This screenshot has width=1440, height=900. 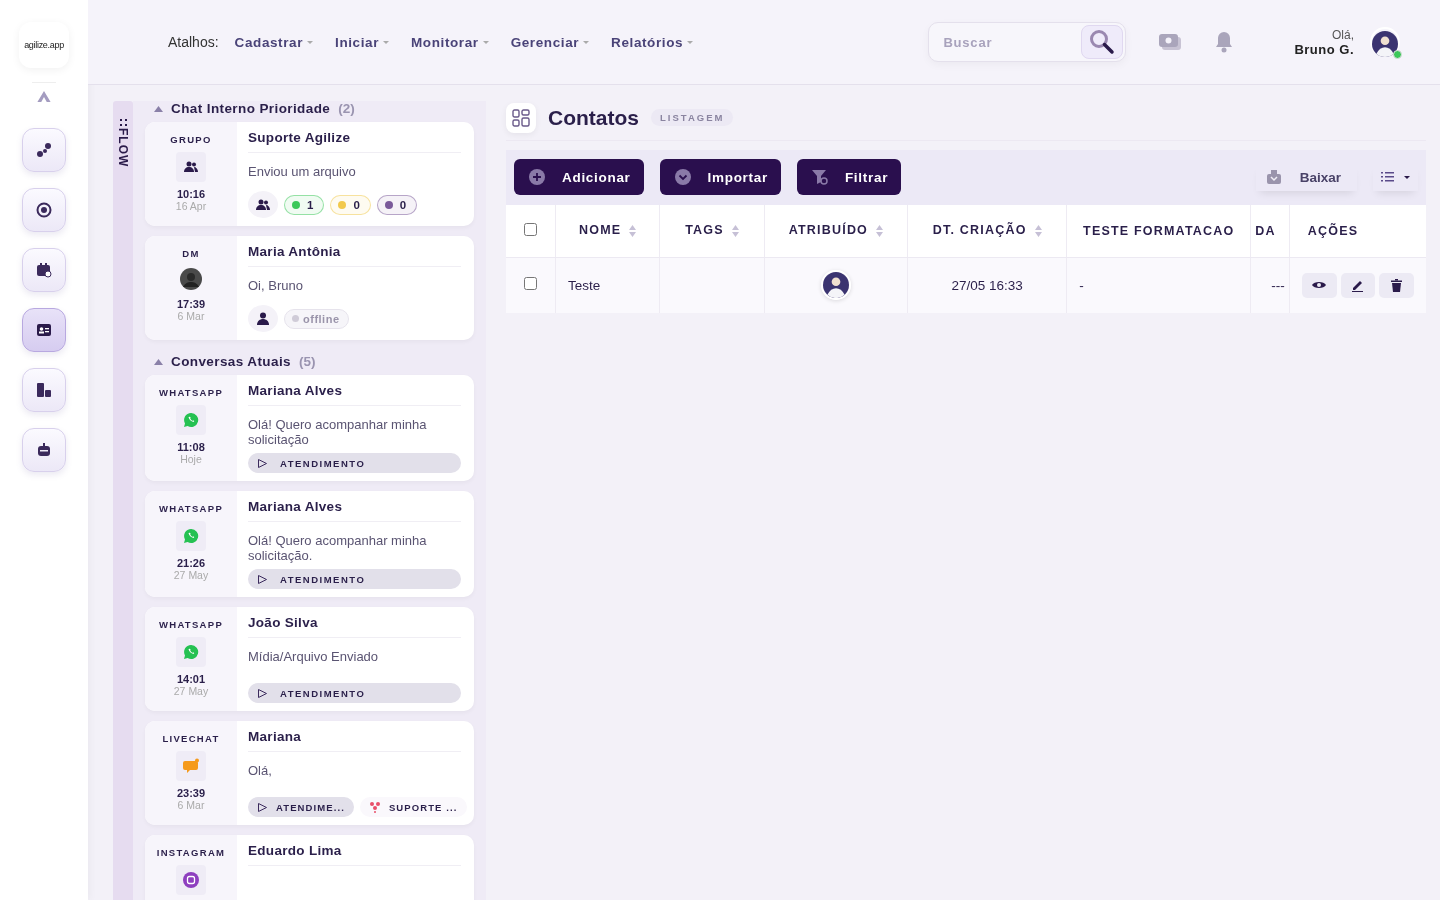 I want to click on menu-dropdown: Monitorar, so click(x=450, y=42).